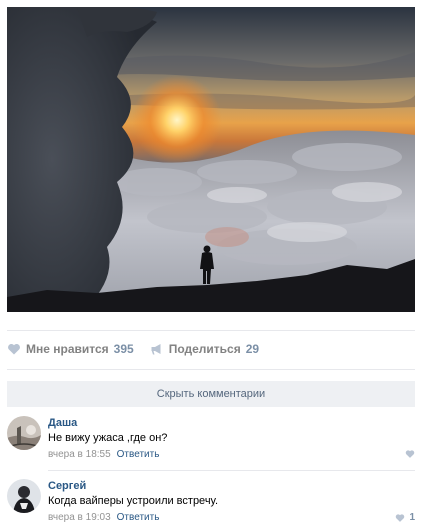 This screenshot has height=530, width=426. I want to click on comment-like-button: 1, so click(405, 517).